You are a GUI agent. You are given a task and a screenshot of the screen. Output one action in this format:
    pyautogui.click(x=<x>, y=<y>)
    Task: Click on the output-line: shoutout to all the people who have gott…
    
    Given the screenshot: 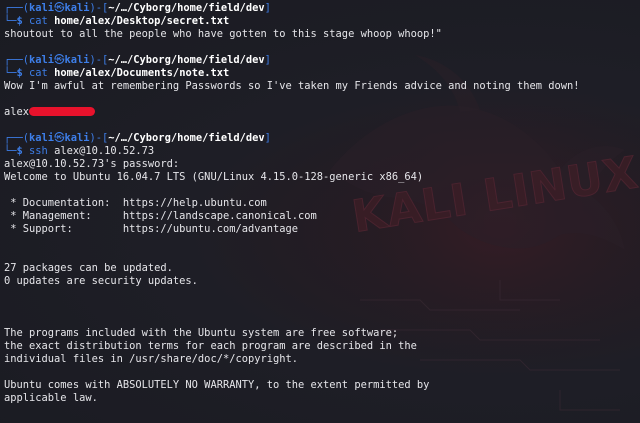 What is the action you would take?
    pyautogui.click(x=223, y=34)
    